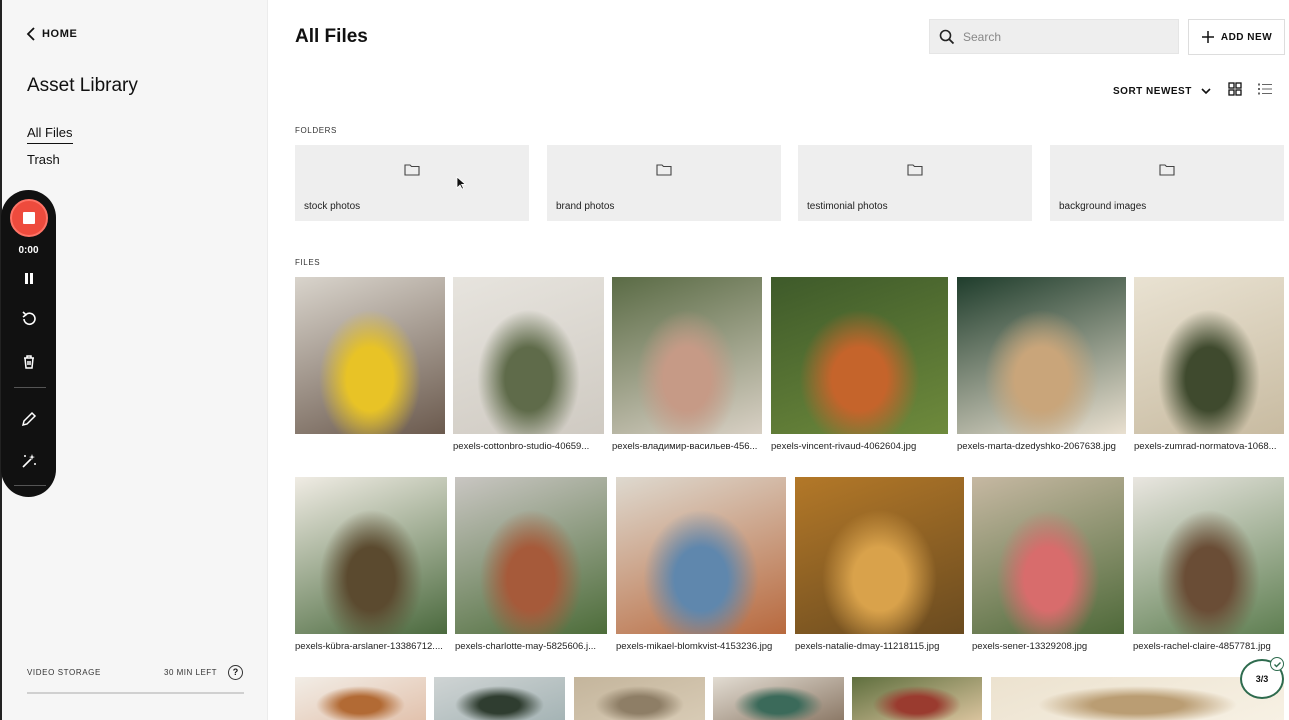 The image size is (1289, 720). What do you see at coordinates (135, 693) in the screenshot?
I see `storage-progress-bar` at bounding box center [135, 693].